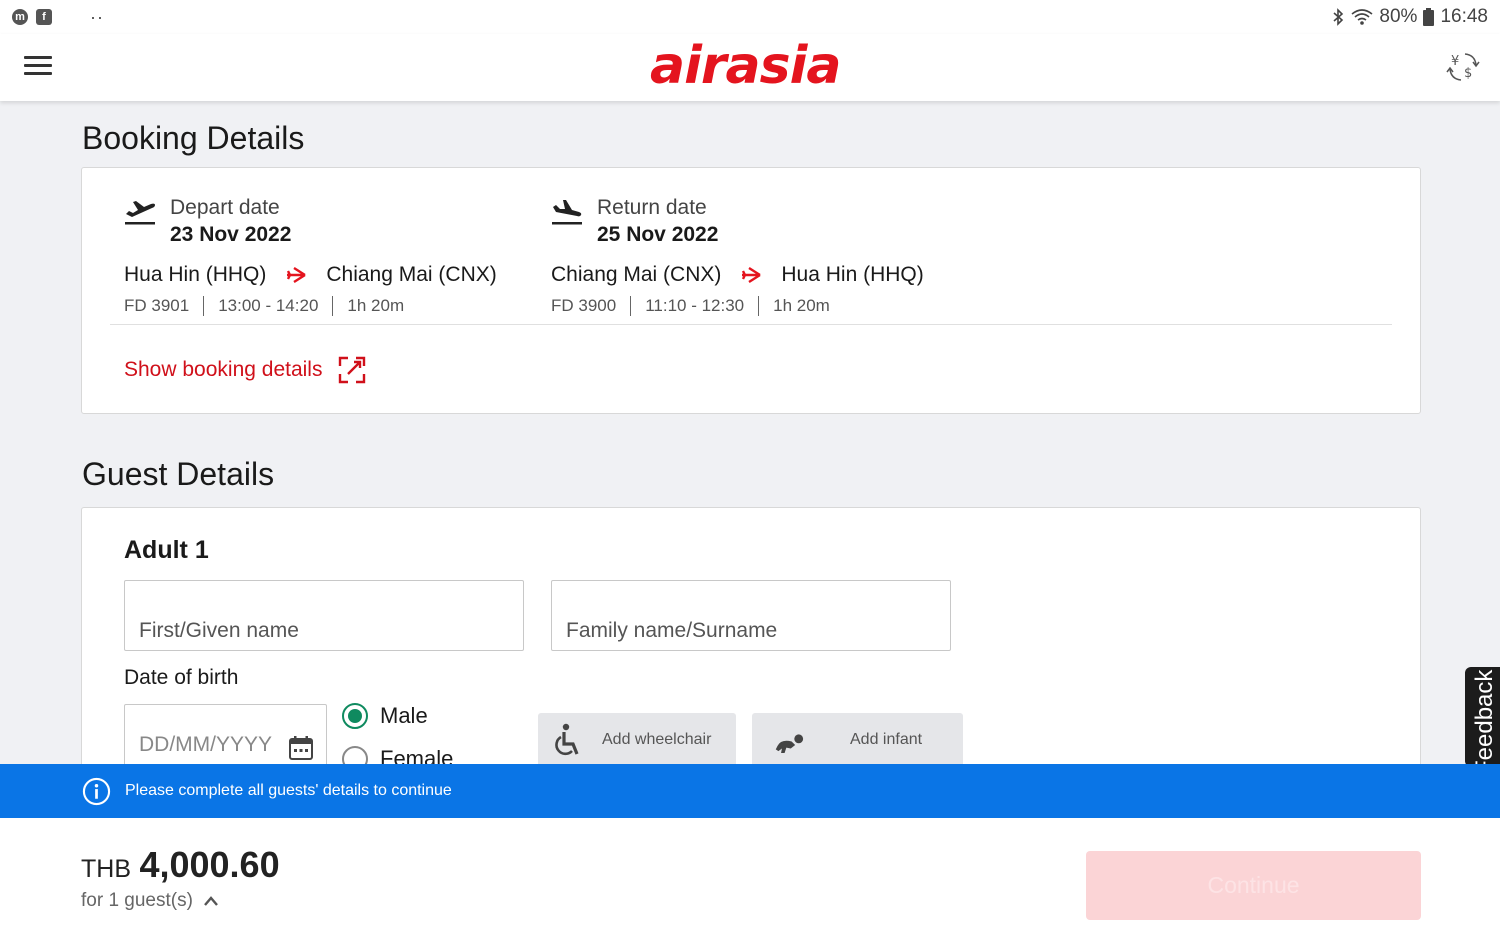 The width and height of the screenshot is (1500, 938). What do you see at coordinates (789, 743) in the screenshot?
I see `infant-icon` at bounding box center [789, 743].